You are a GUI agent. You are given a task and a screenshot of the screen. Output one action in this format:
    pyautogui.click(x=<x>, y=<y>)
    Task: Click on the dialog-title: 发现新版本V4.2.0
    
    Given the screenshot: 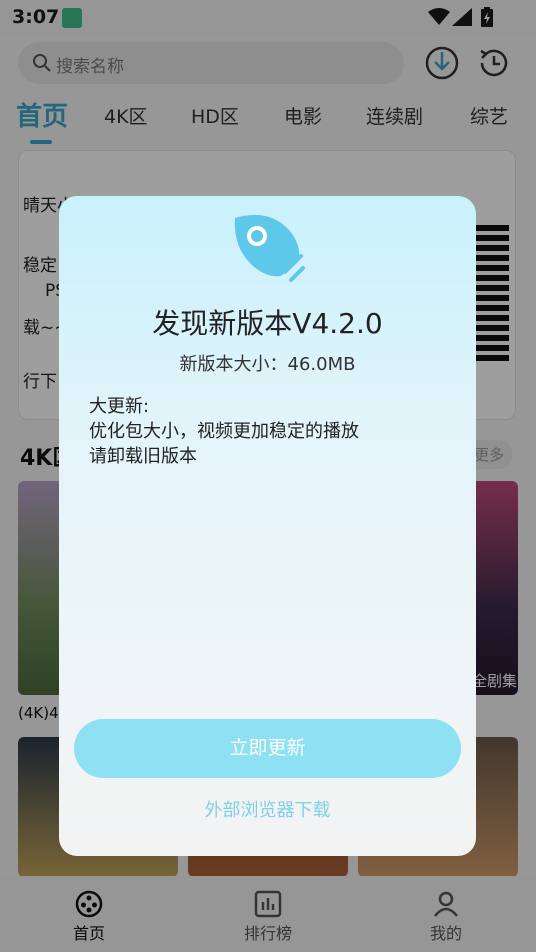 What is the action you would take?
    pyautogui.click(x=267, y=323)
    